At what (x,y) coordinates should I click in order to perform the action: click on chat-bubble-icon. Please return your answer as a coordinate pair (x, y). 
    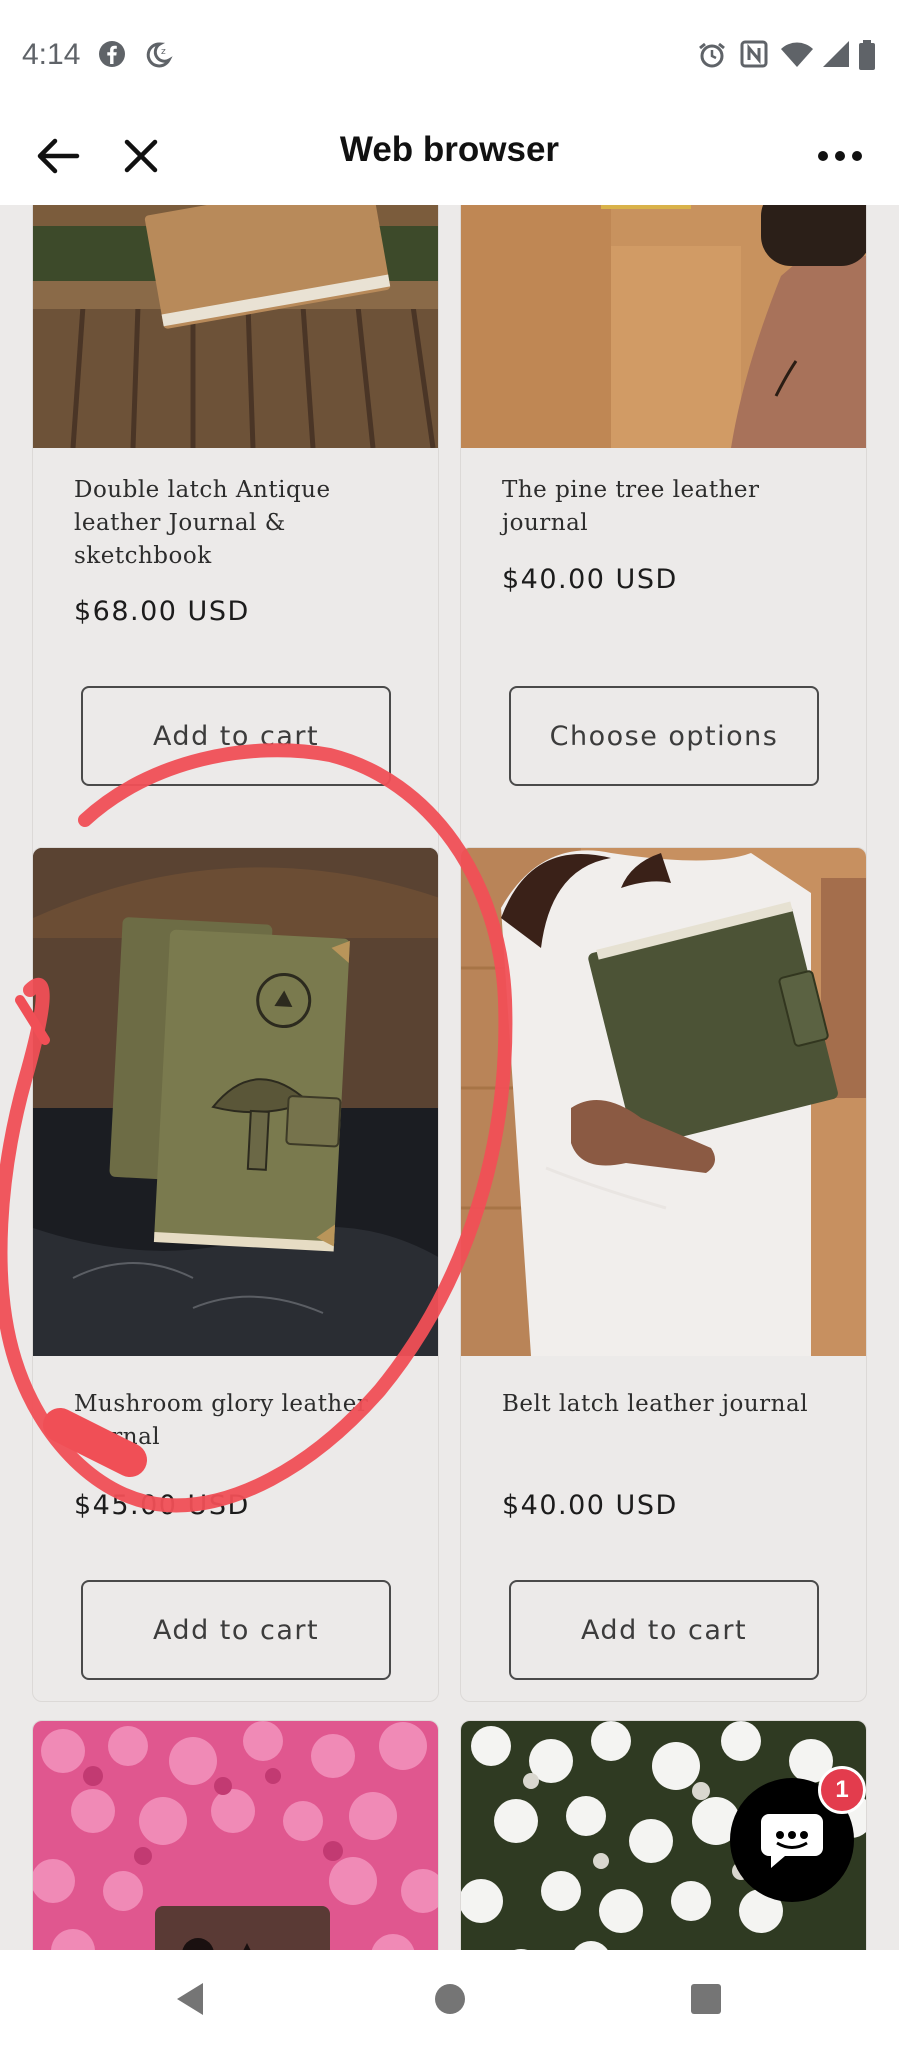
    Looking at the image, I should click on (792, 1841).